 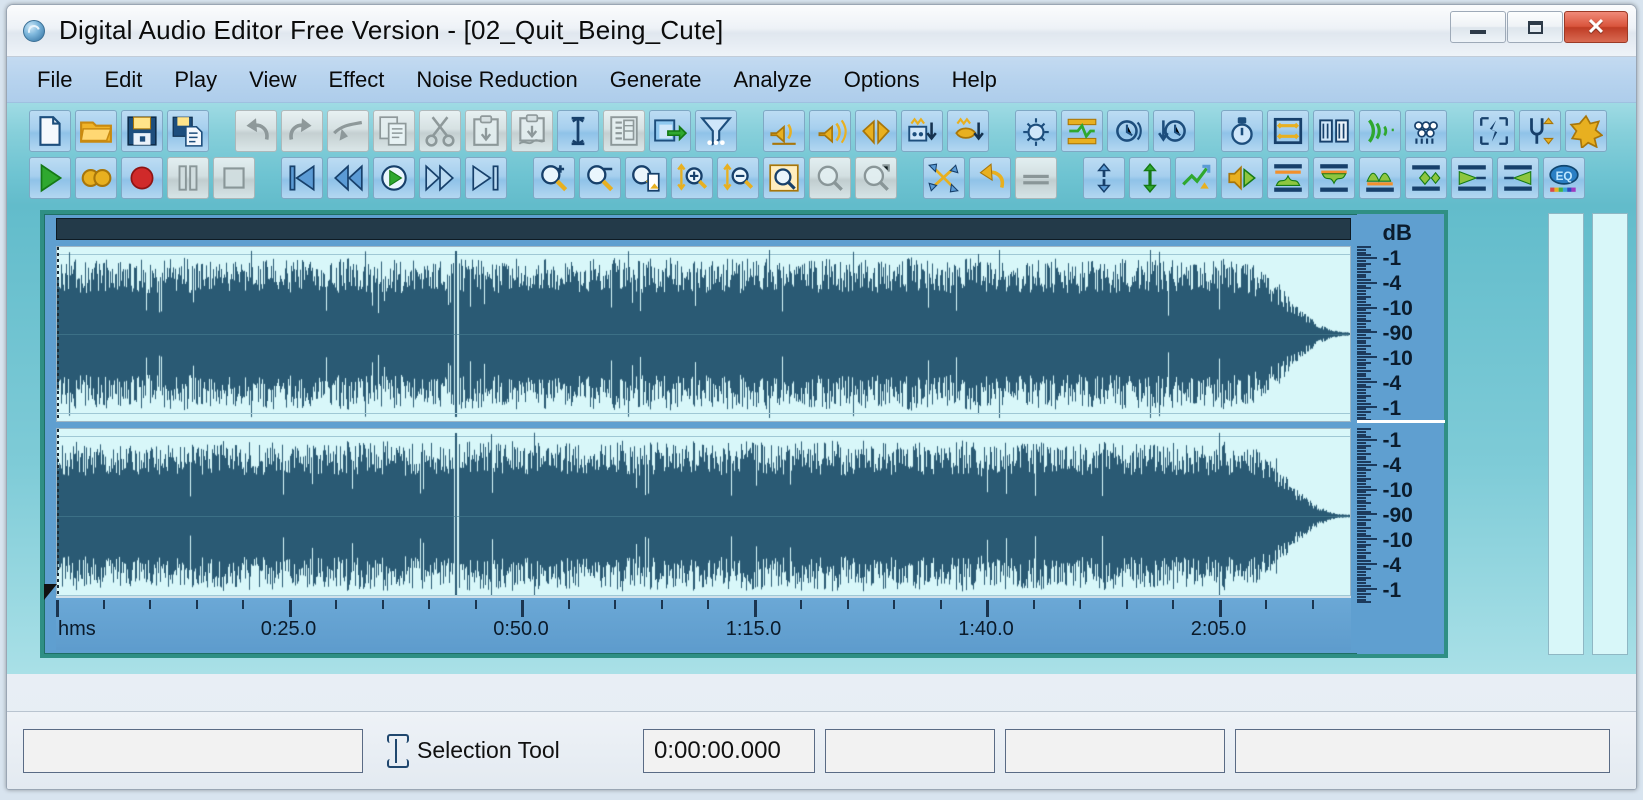 What do you see at coordinates (646, 177) in the screenshot?
I see `zoom-selection-button` at bounding box center [646, 177].